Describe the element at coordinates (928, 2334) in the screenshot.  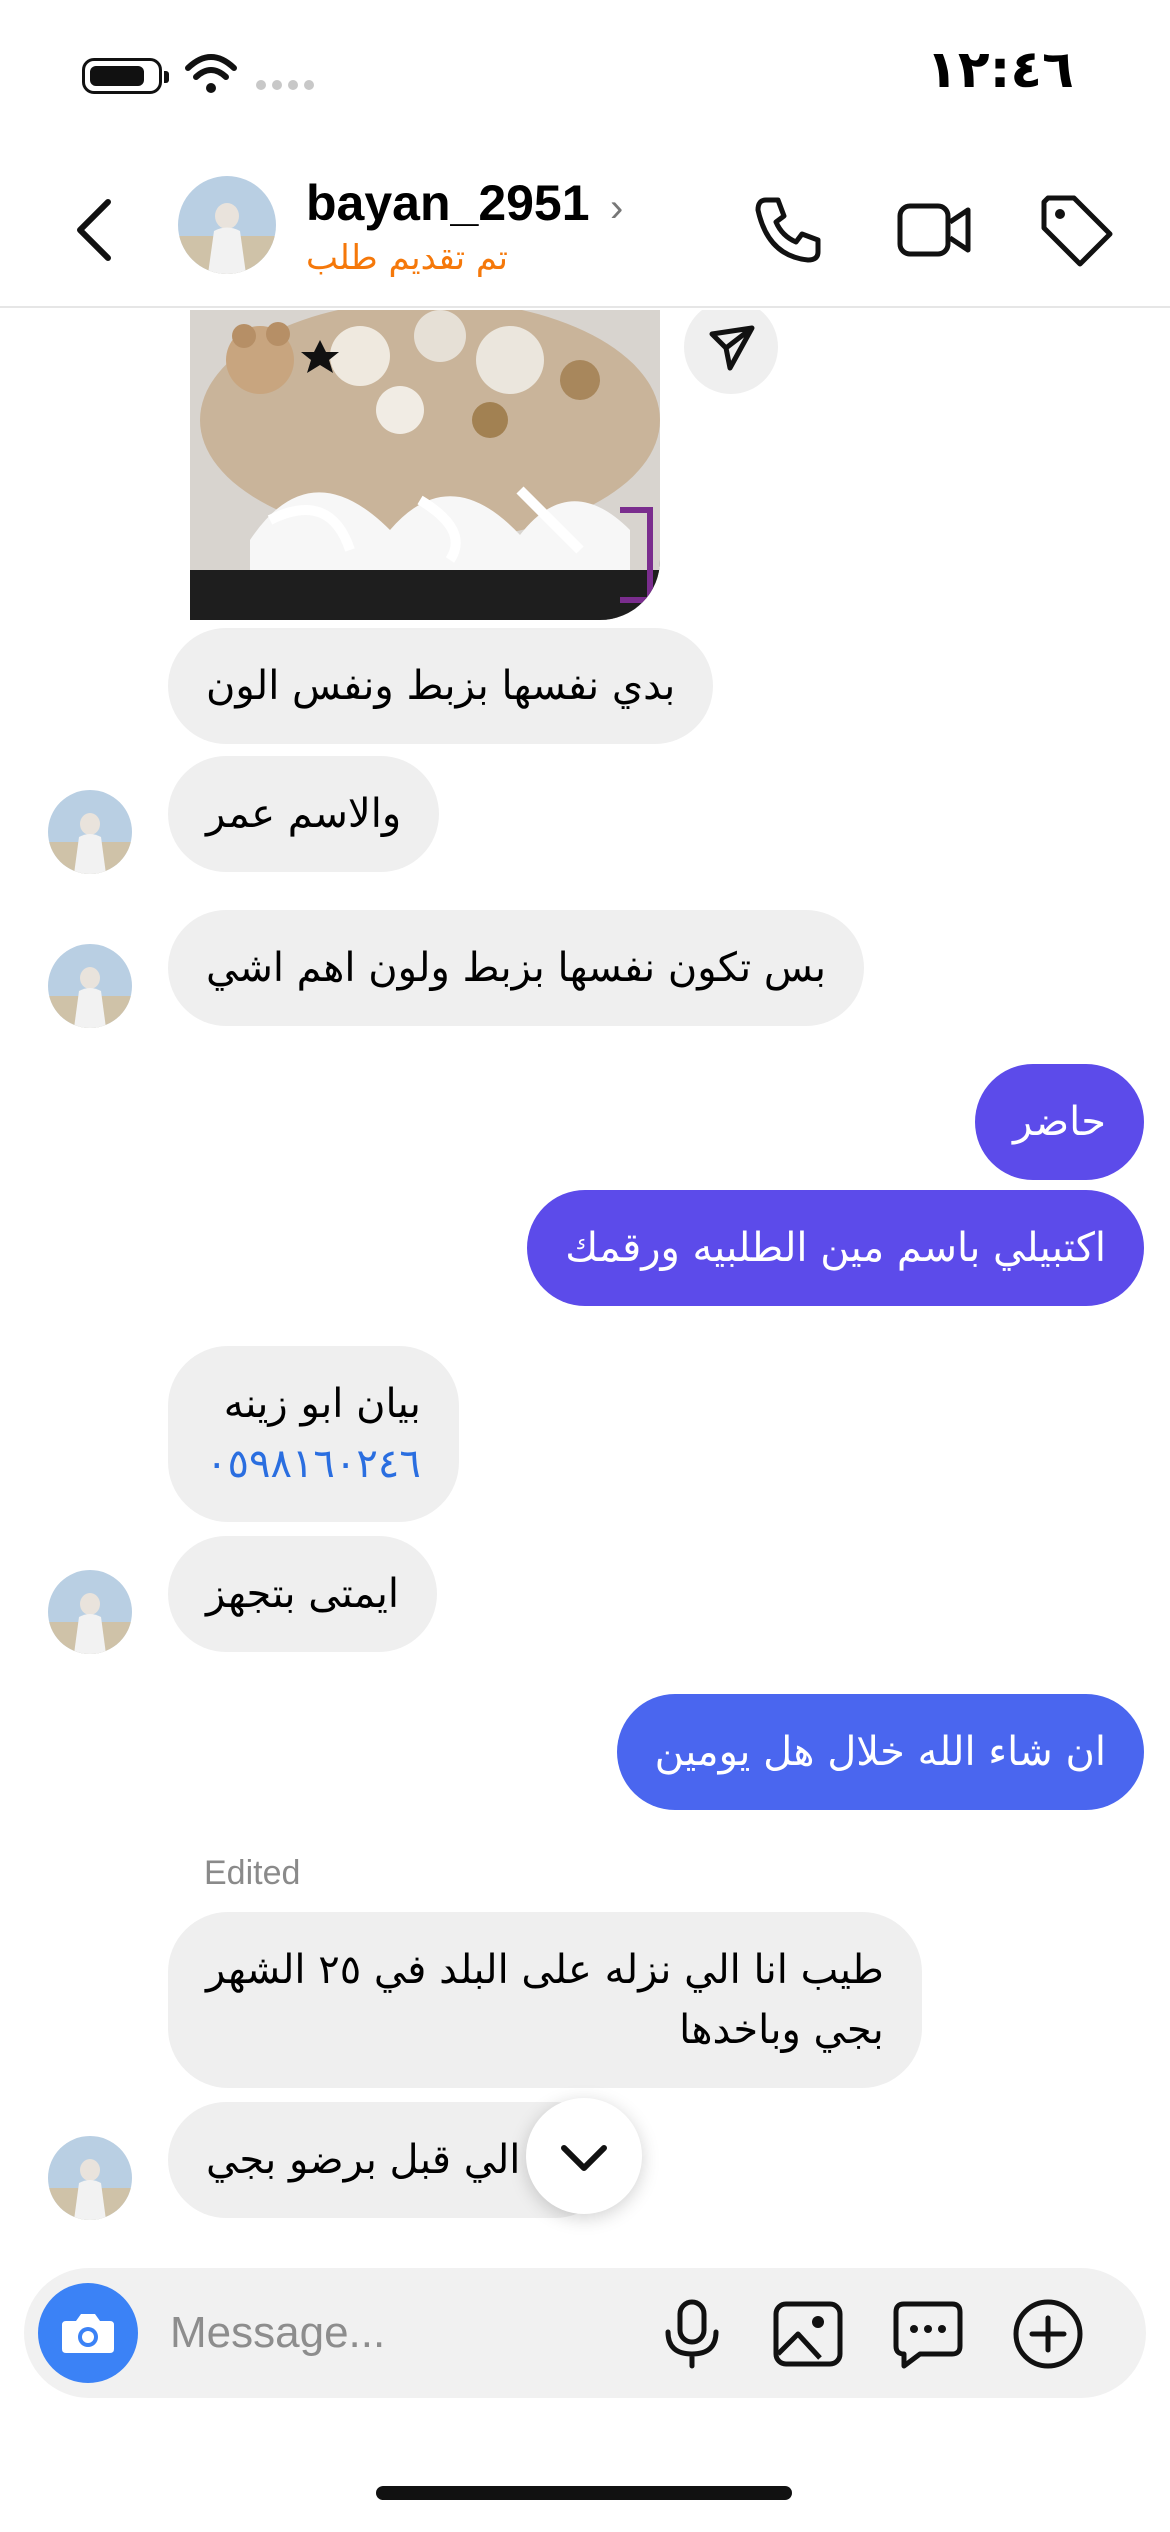
I see `sticker-icon` at that location.